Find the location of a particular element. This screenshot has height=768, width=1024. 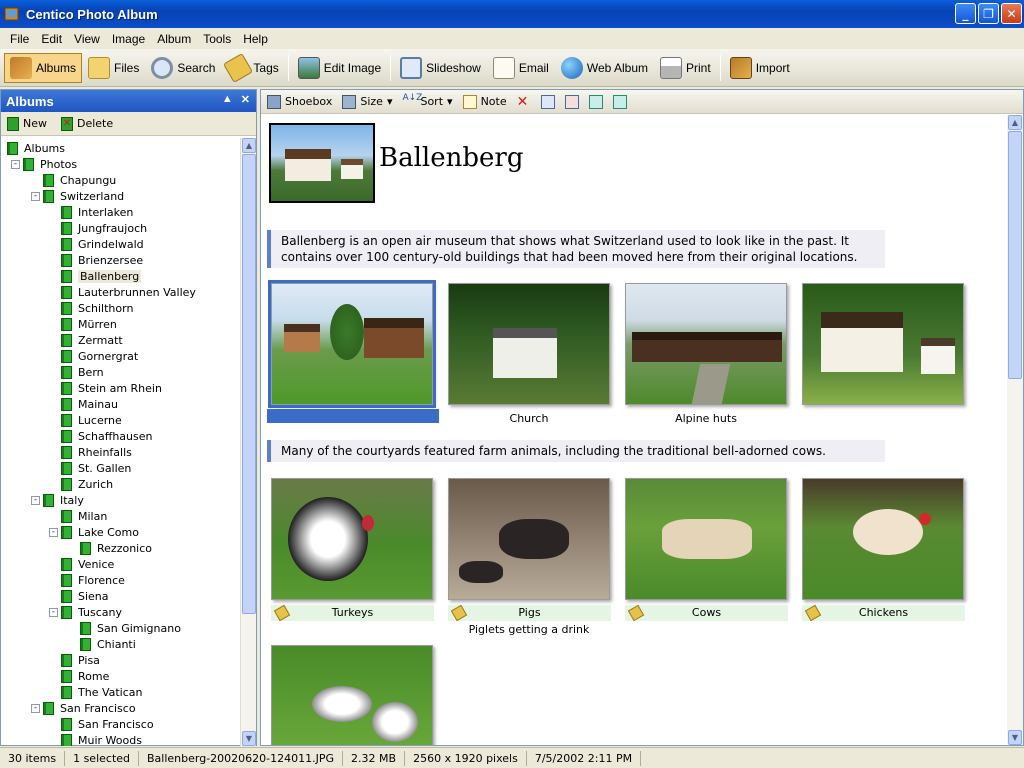

tree-item: Siena is located at coordinates (79, 596).